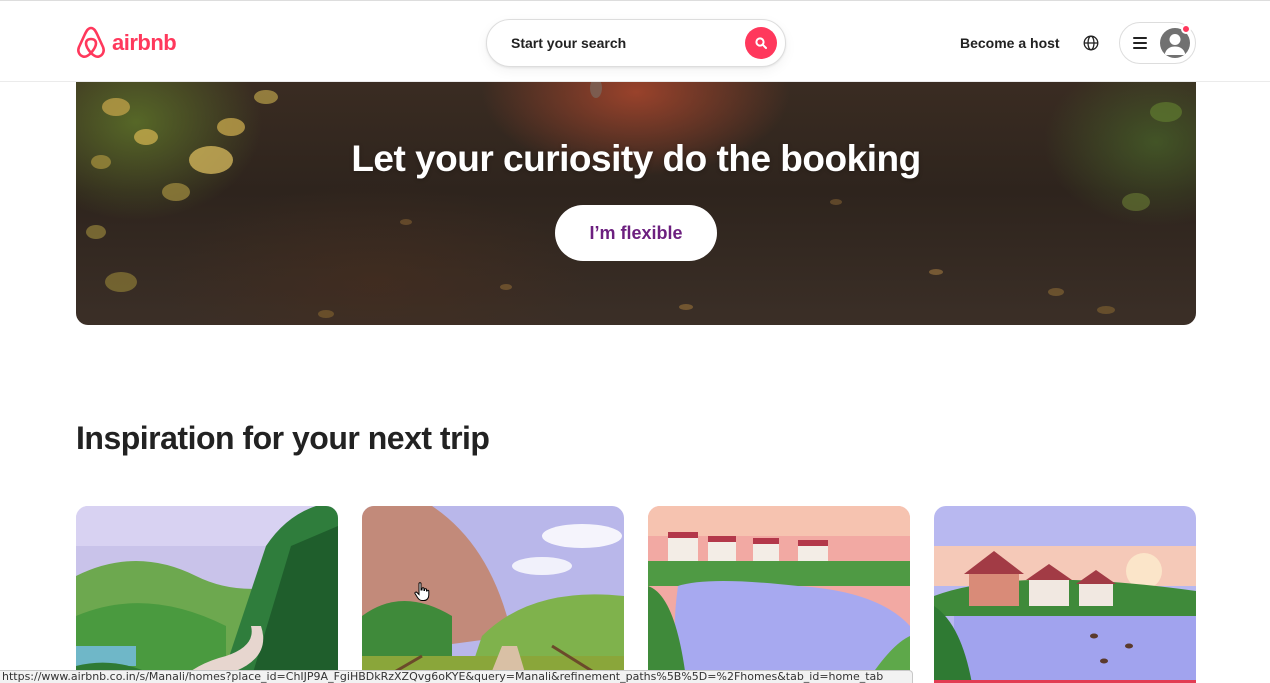 The height and width of the screenshot is (683, 1270). I want to click on top-header: airbnb Start your search Become a host, so click(635, 41).